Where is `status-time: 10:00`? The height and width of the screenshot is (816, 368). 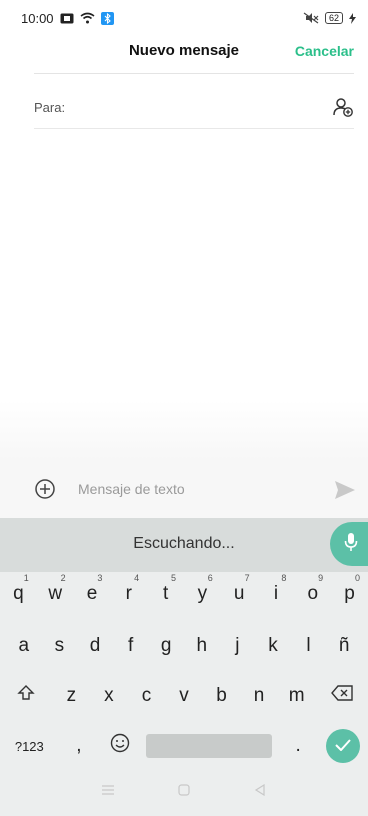 status-time: 10:00 is located at coordinates (37, 18).